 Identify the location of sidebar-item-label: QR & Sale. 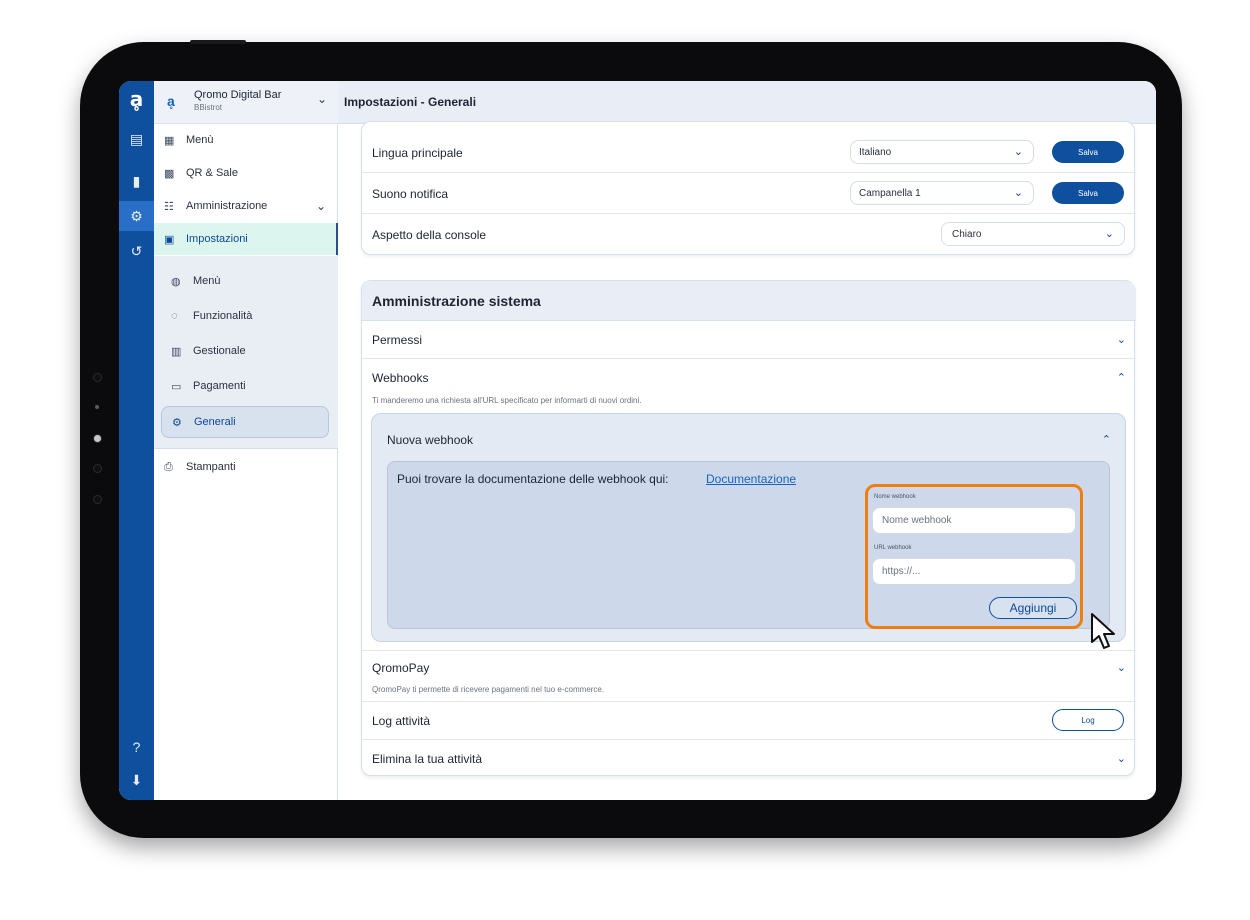
(212, 173).